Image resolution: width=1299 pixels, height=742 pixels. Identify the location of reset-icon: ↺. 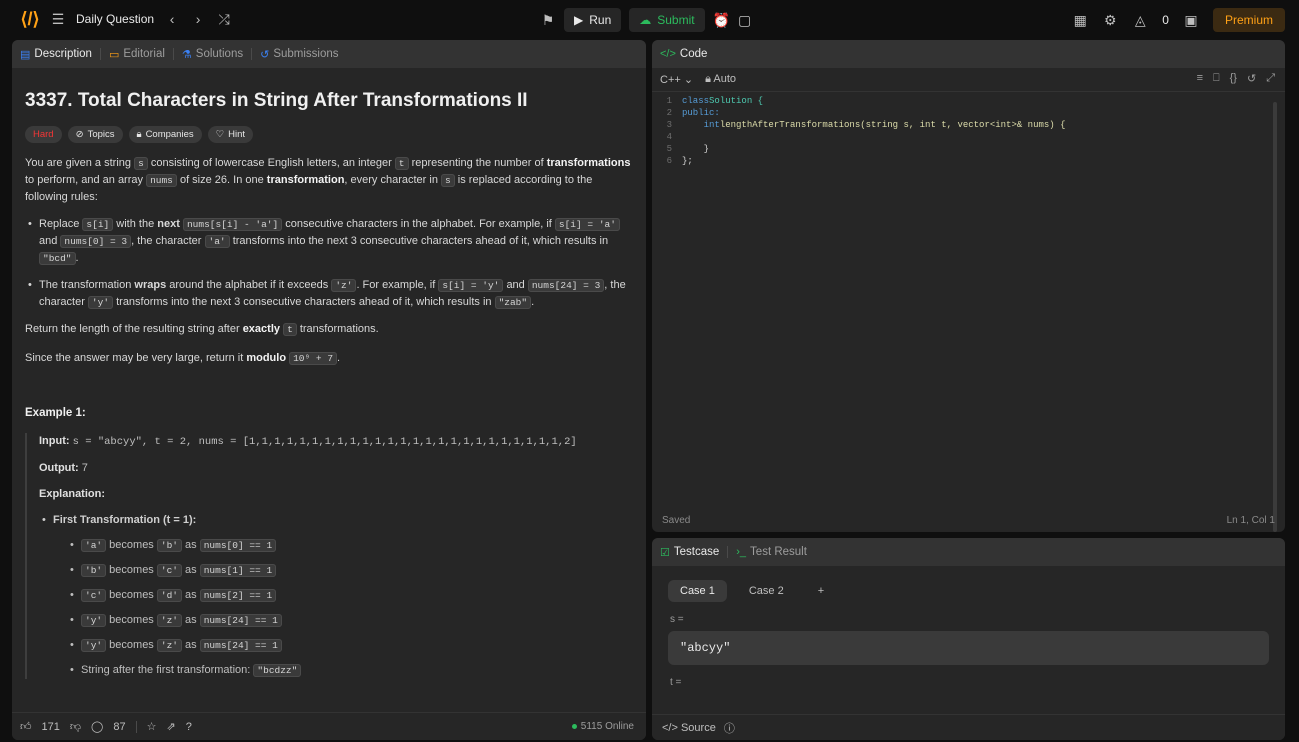
(1251, 78).